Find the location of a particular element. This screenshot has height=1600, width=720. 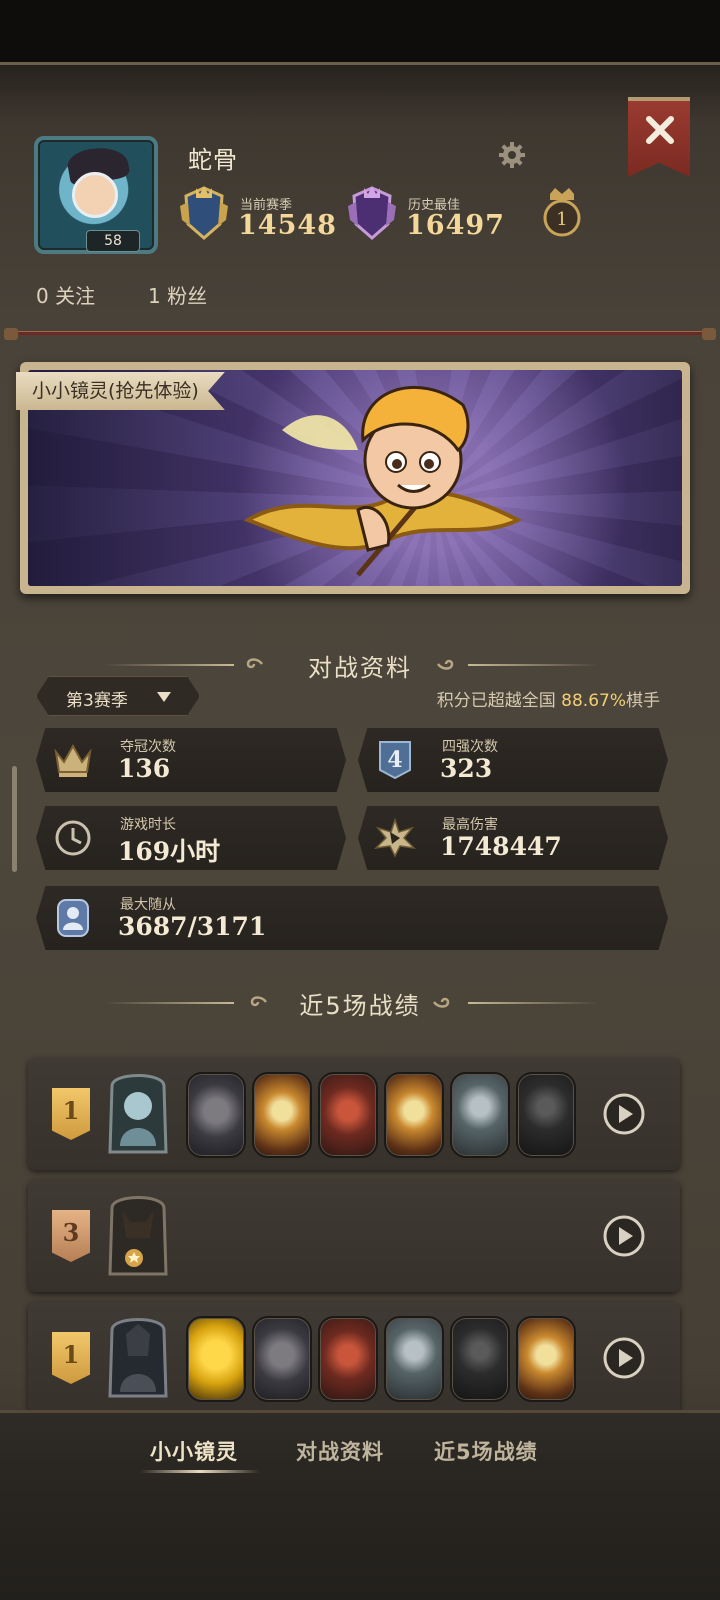

stat-max-damage: 最高伤害 1748447 is located at coordinates (513, 838).